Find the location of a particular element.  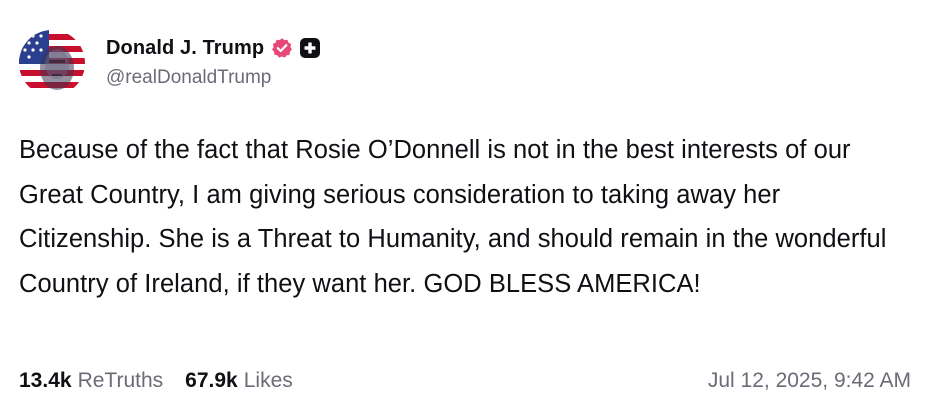

name-row: Donald J. Trump is located at coordinates (213, 48).